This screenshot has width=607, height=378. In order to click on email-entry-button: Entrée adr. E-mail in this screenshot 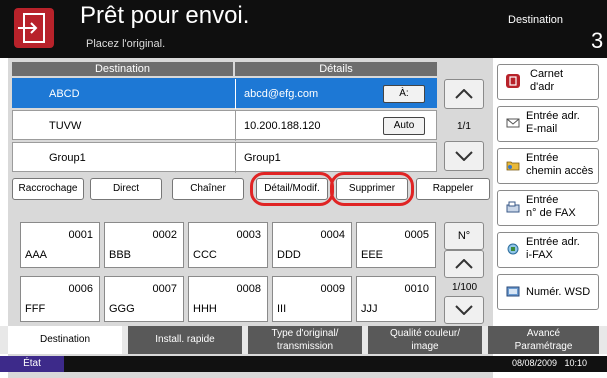, I will do `click(548, 124)`.